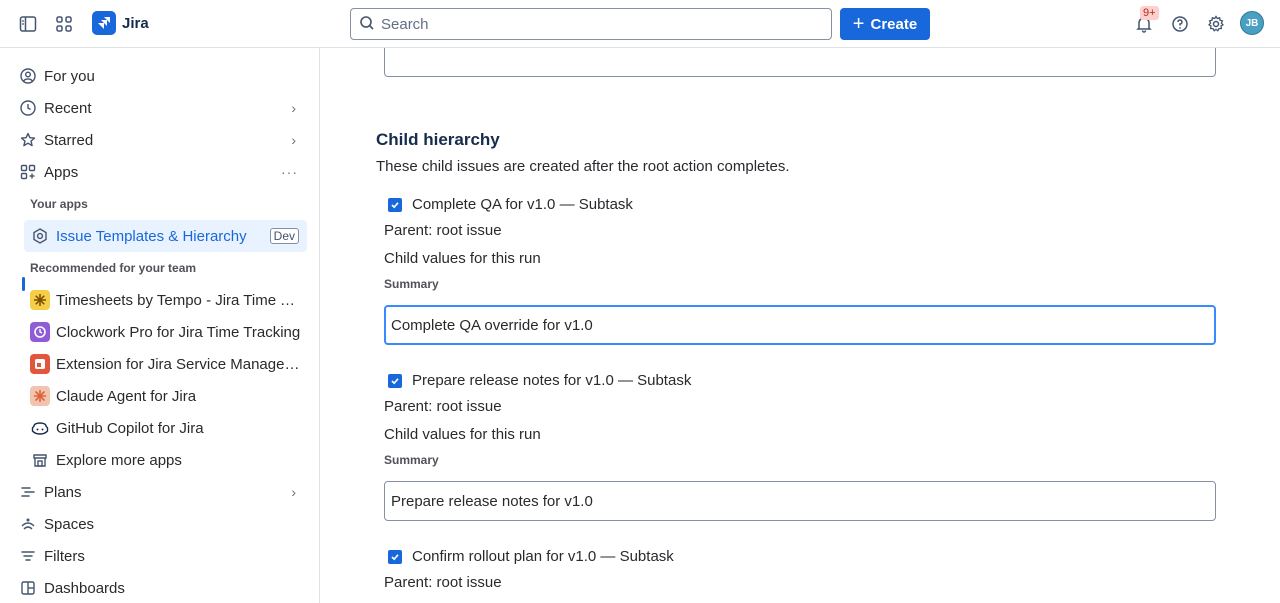 The height and width of the screenshot is (603, 1280). Describe the element at coordinates (178, 300) in the screenshot. I see `app-label: Timesheets by Tempo - Jira Time Tracking` at that location.